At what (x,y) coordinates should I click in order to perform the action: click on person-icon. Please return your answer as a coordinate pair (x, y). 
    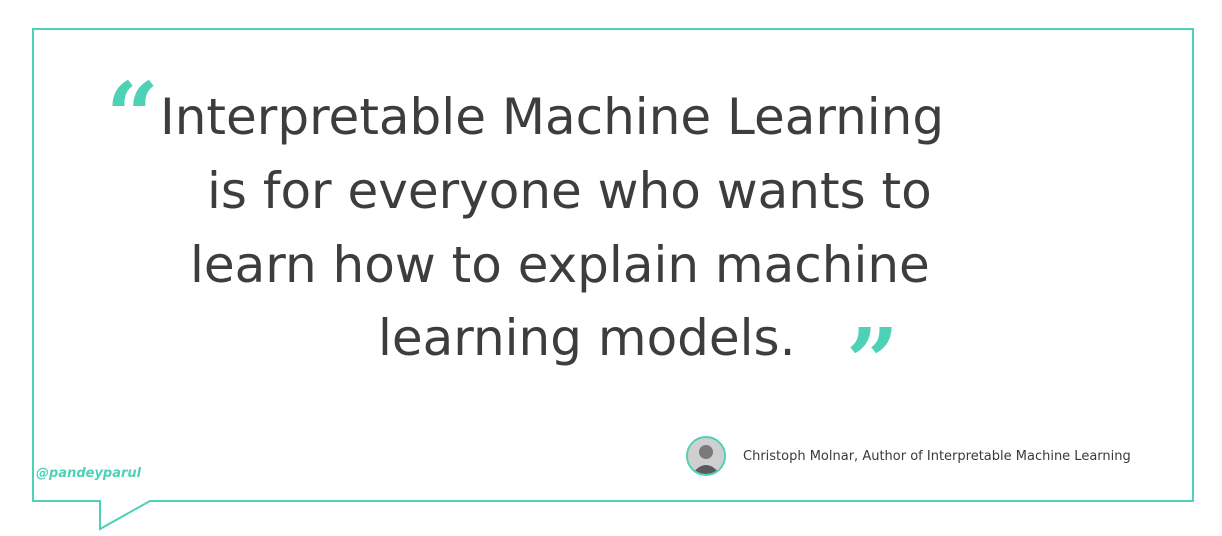
    Looking at the image, I should click on (706, 456).